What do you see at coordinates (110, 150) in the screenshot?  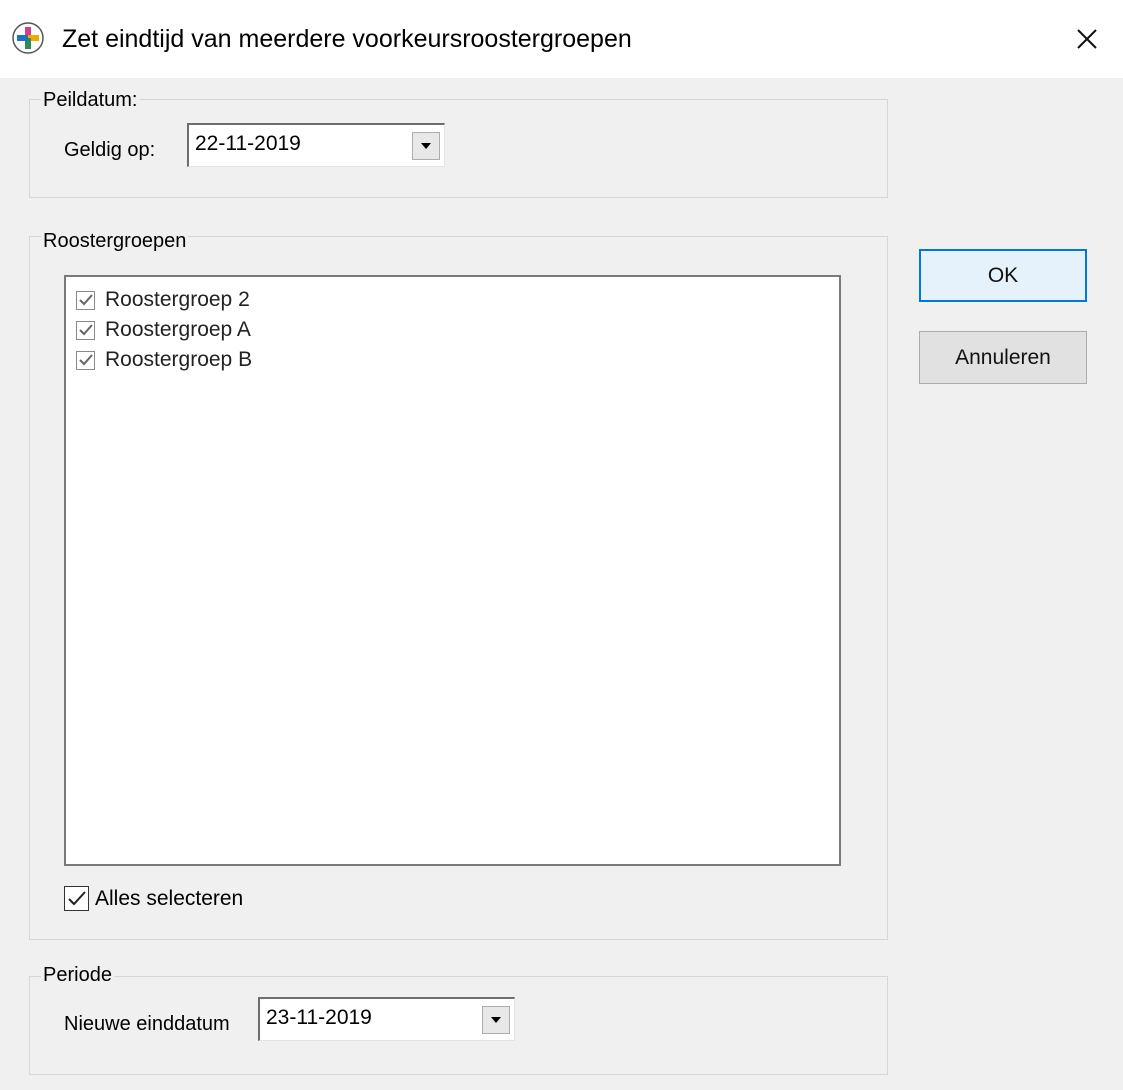 I see `geldig-op-label: Geldig op:` at bounding box center [110, 150].